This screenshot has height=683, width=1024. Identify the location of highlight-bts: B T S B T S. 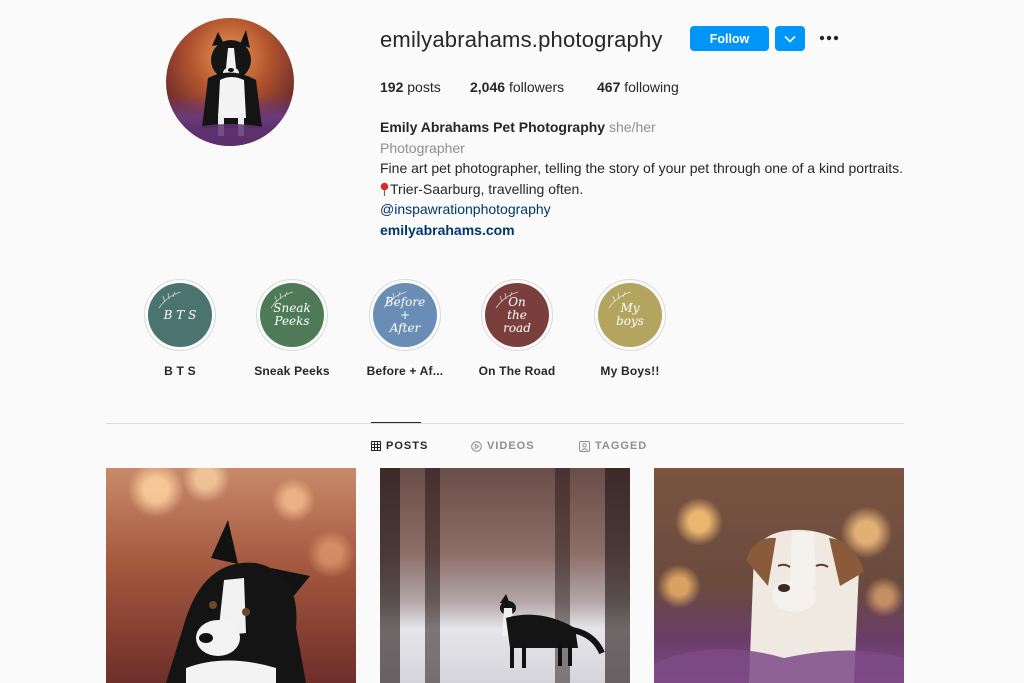
(180, 328).